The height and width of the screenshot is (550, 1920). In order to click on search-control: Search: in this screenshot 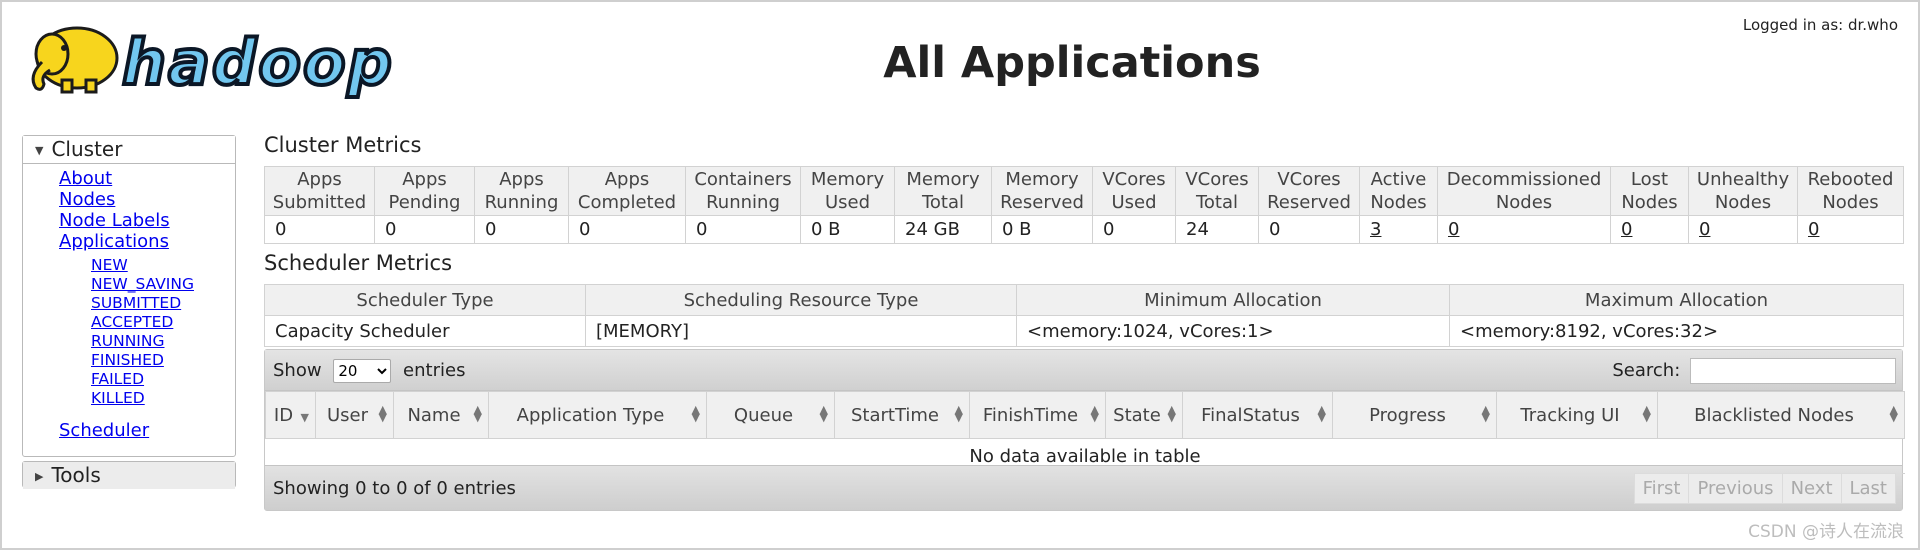, I will do `click(1754, 371)`.